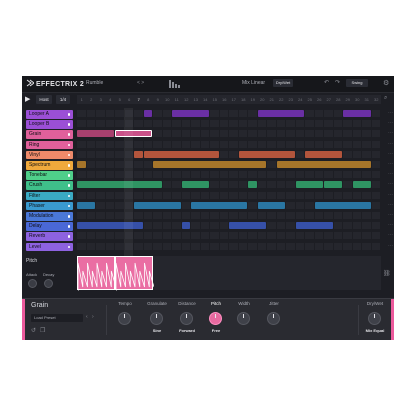 The height and width of the screenshot is (416, 416). What do you see at coordinates (348, 99) in the screenshot?
I see `ruler-step: 29` at bounding box center [348, 99].